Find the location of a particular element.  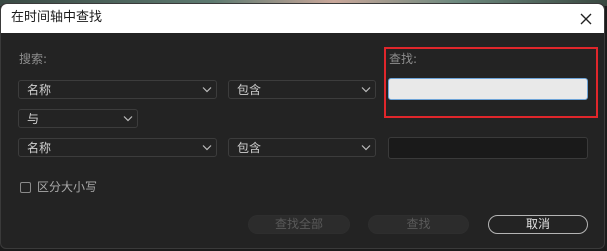

field-select-1: 名称 is located at coordinates (117, 89).